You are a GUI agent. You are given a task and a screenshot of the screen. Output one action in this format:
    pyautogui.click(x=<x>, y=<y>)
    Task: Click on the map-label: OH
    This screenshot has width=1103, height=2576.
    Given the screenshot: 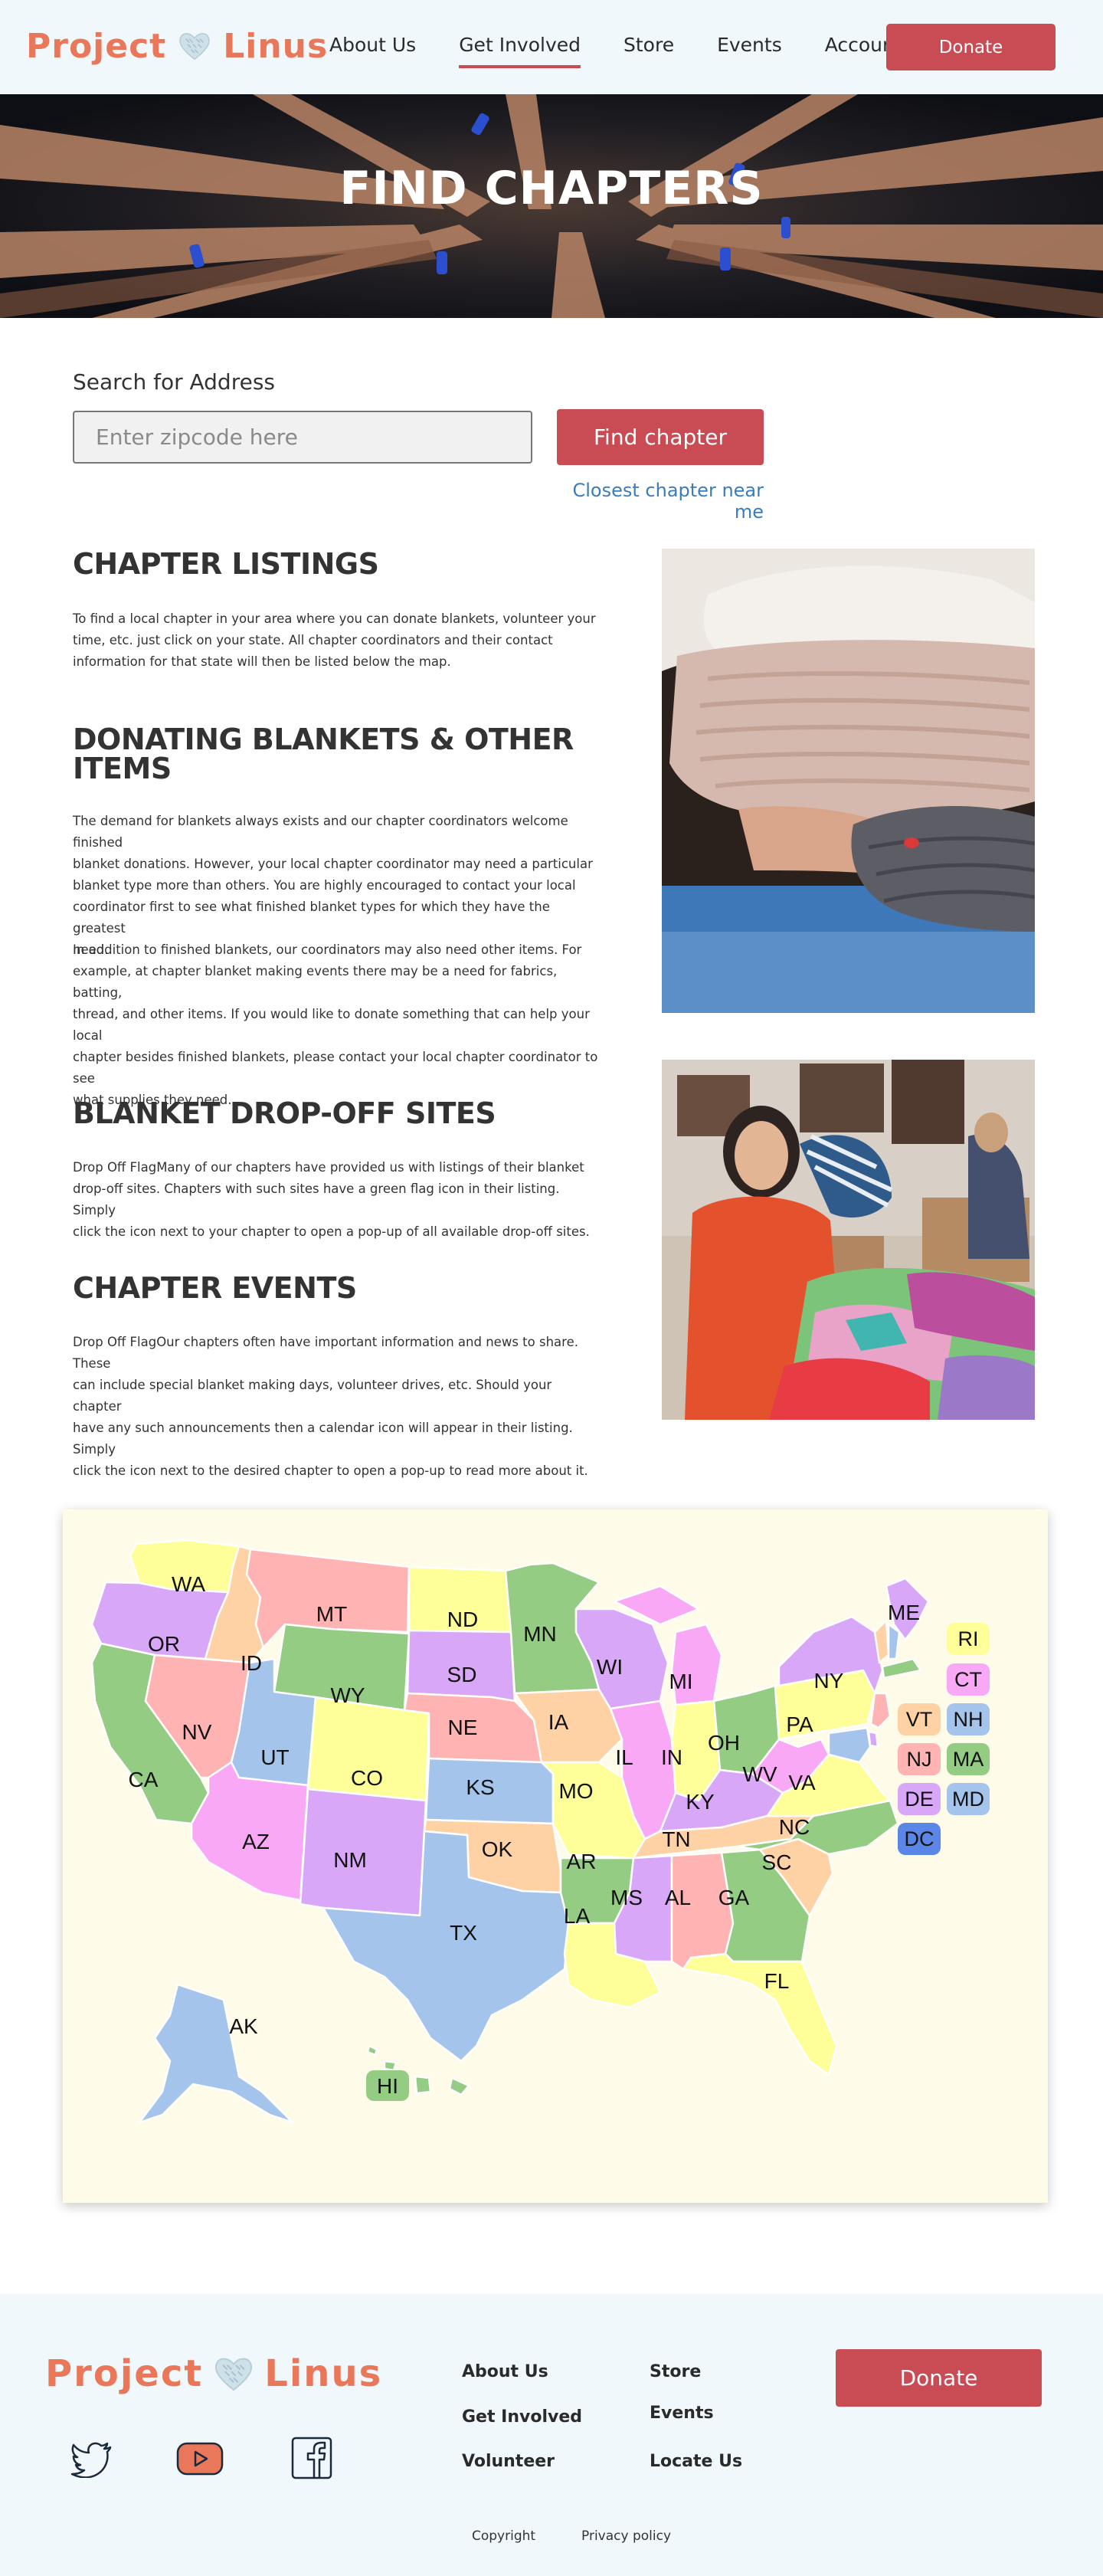 What is the action you would take?
    pyautogui.click(x=724, y=1743)
    